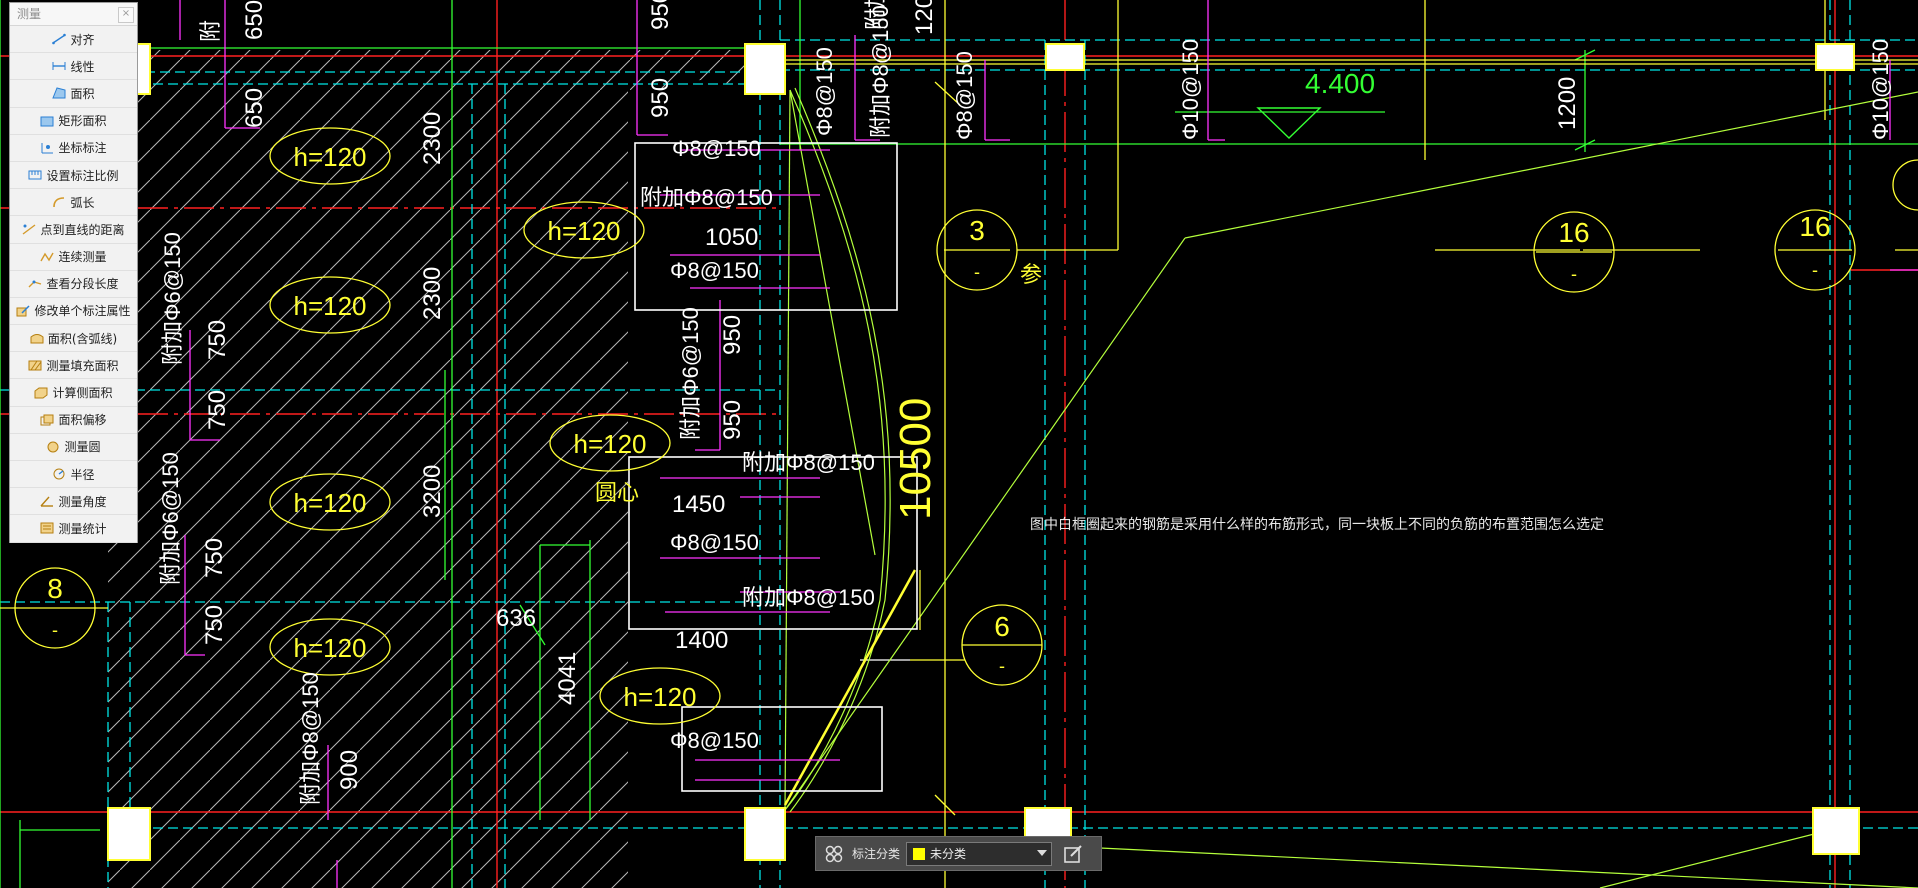  I want to click on elevation-text: 4.400, so click(1340, 83).